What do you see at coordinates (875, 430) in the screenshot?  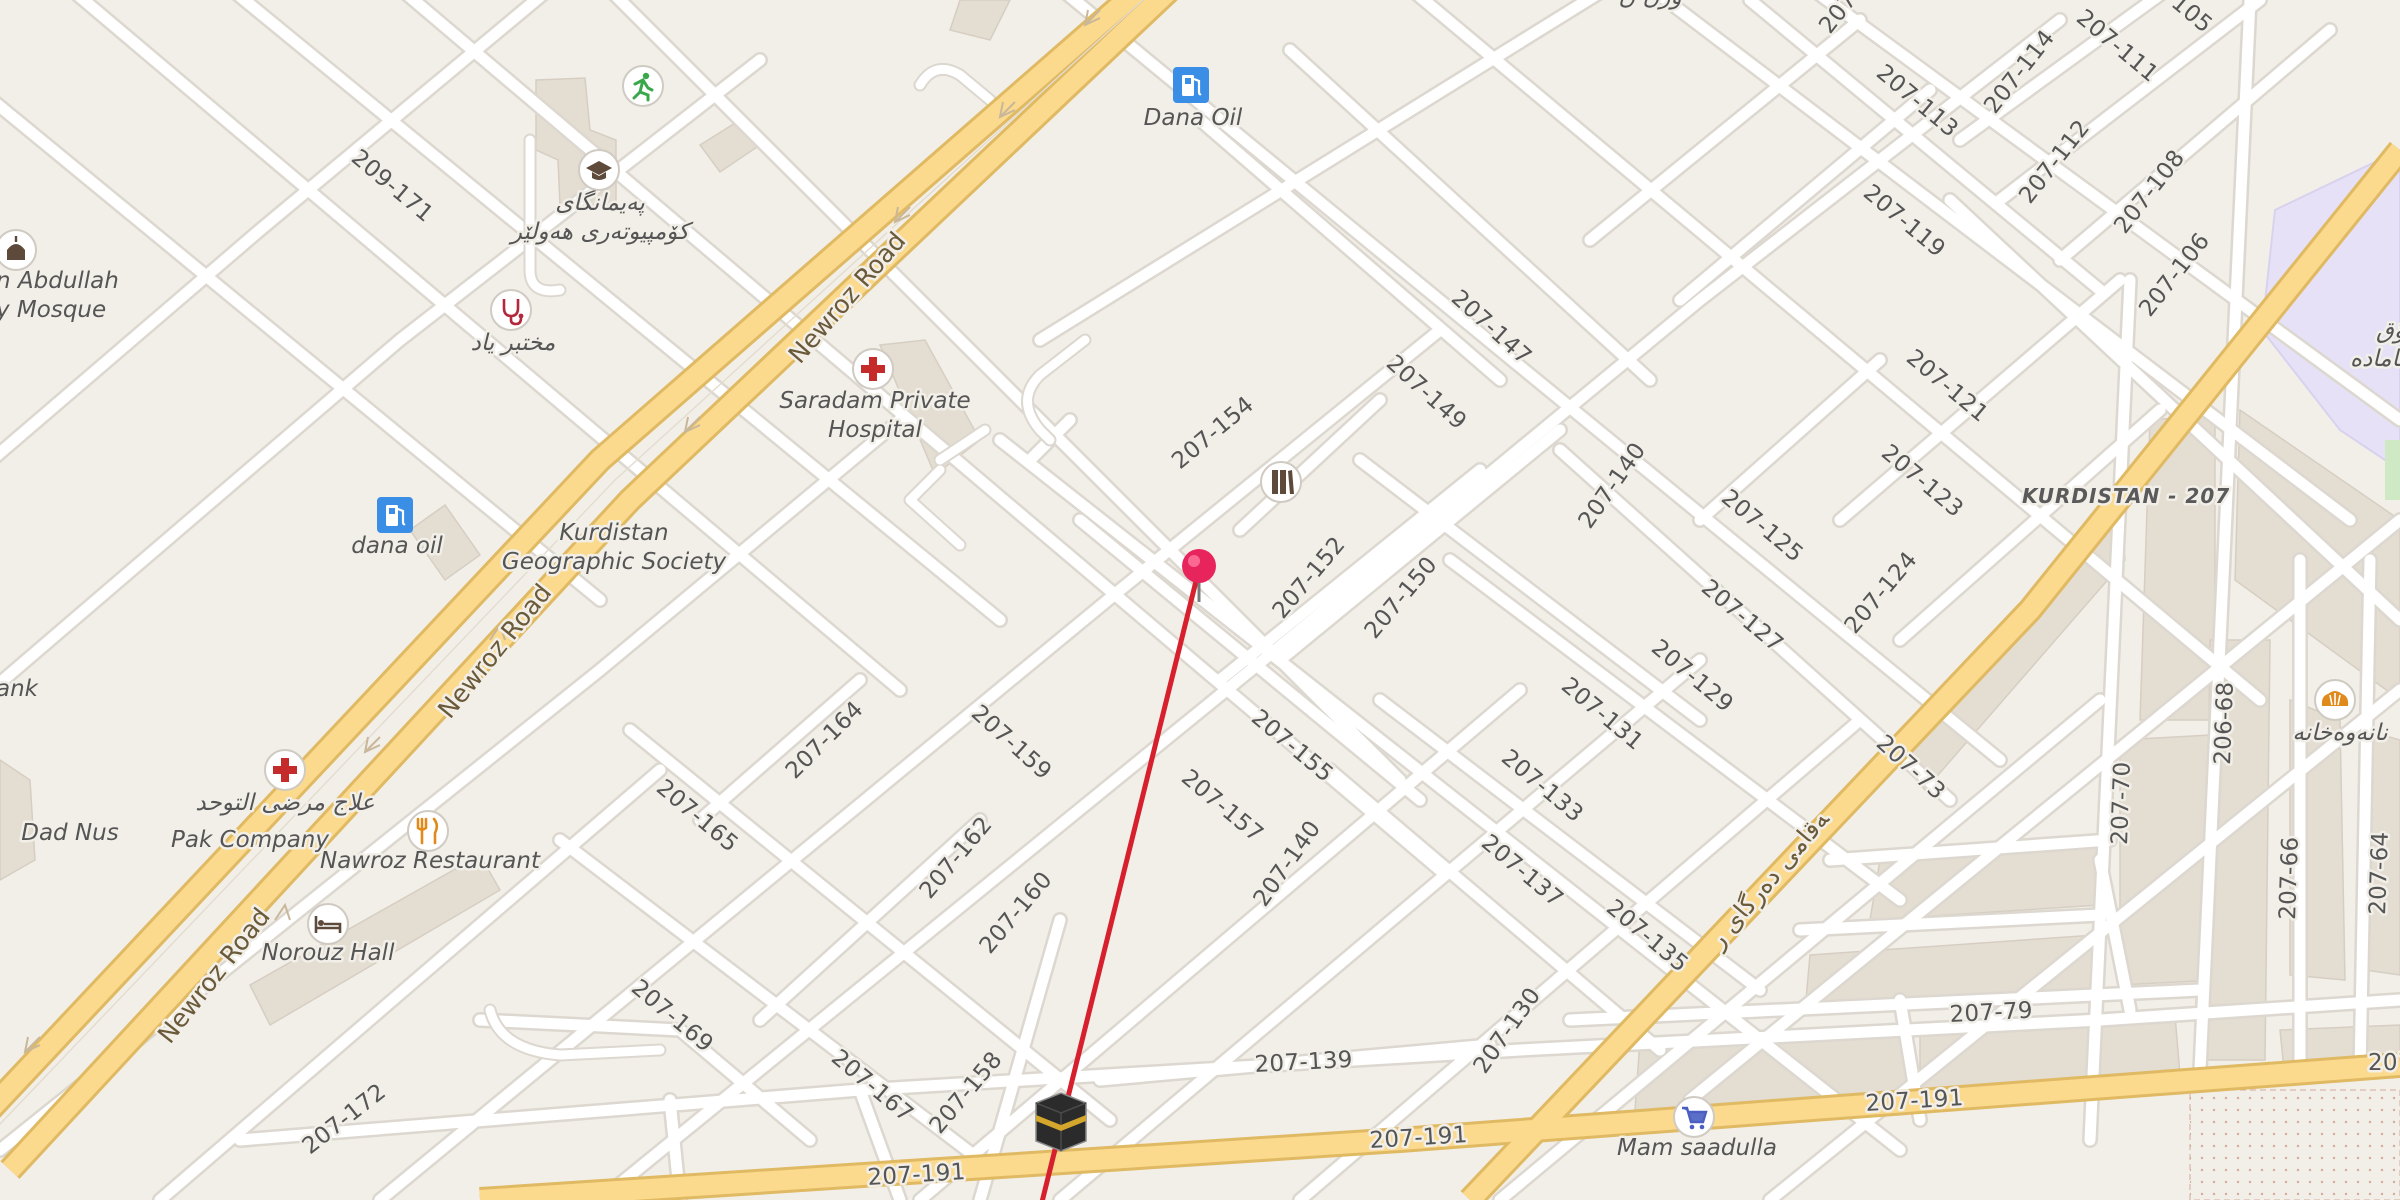 I see `poi-label-hospital-line2: Hospital` at bounding box center [875, 430].